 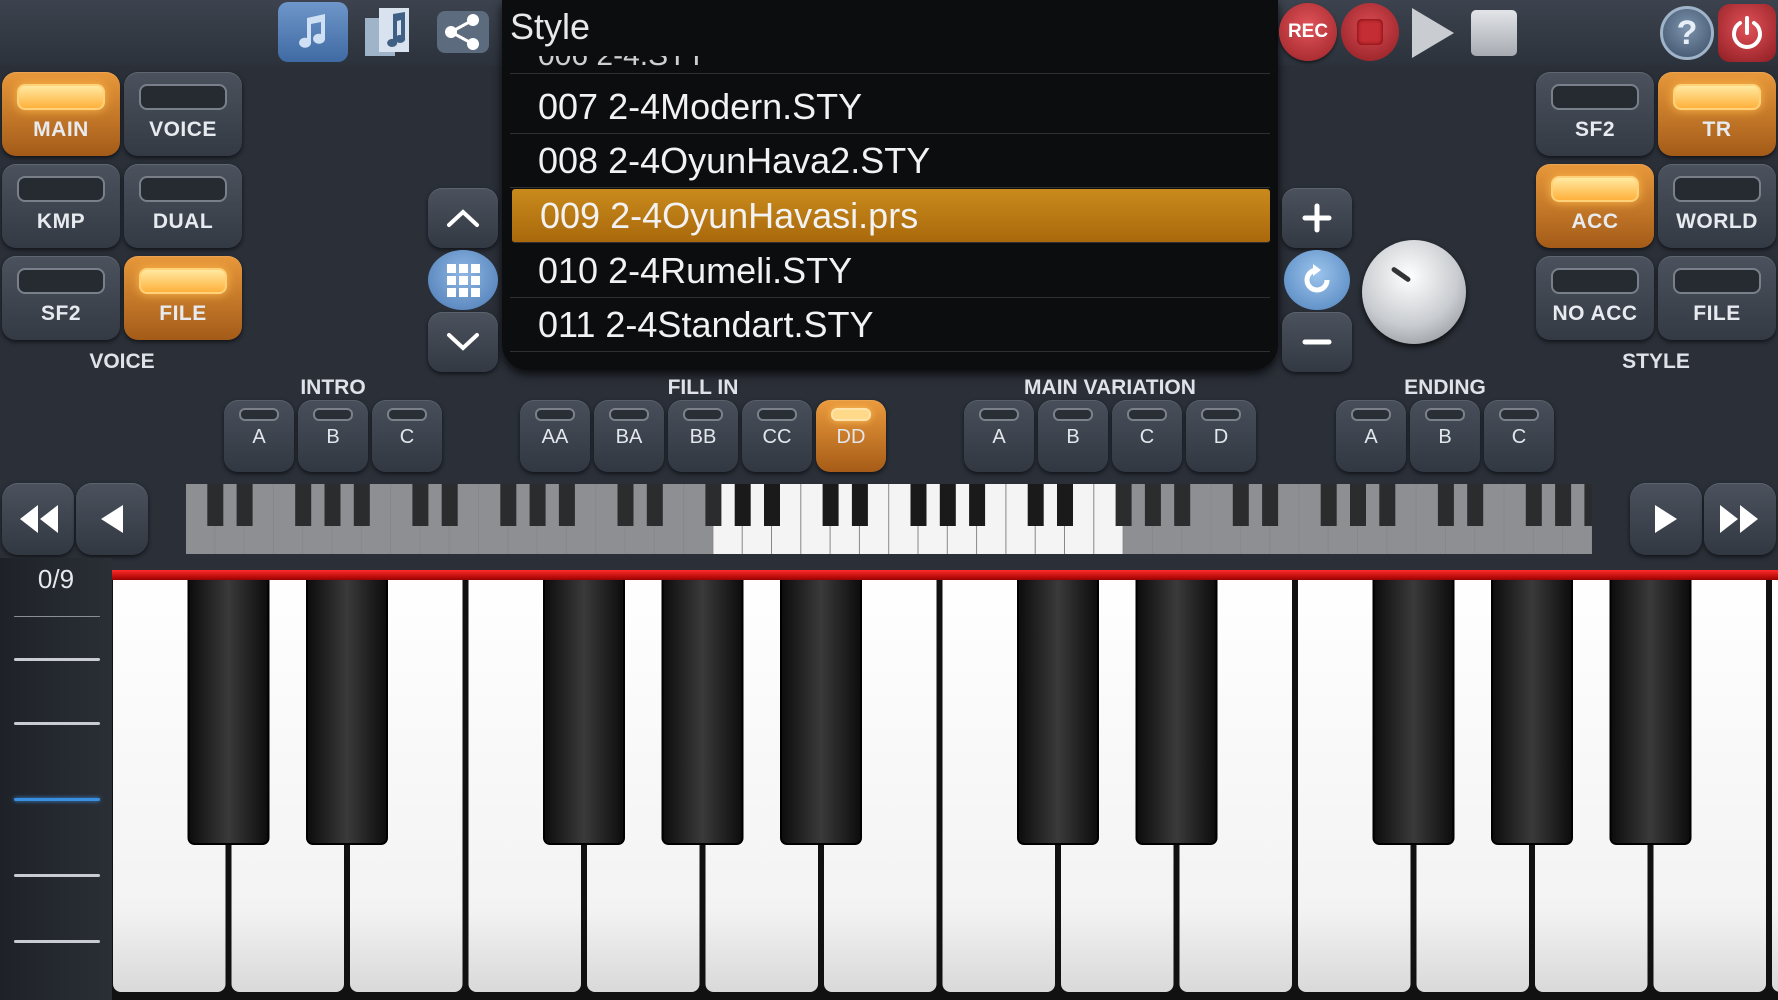 I want to click on voice-dual-button: DUAL, so click(x=183, y=206).